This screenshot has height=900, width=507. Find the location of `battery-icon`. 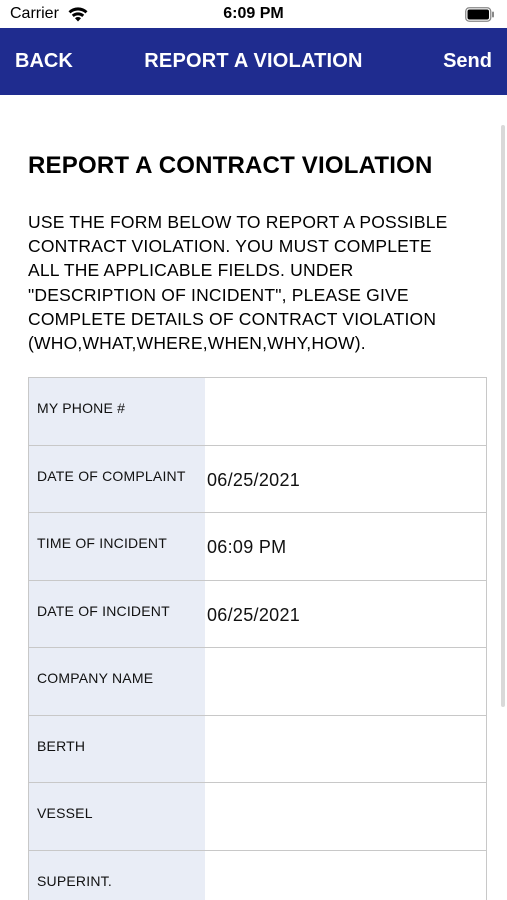

battery-icon is located at coordinates (479, 14).